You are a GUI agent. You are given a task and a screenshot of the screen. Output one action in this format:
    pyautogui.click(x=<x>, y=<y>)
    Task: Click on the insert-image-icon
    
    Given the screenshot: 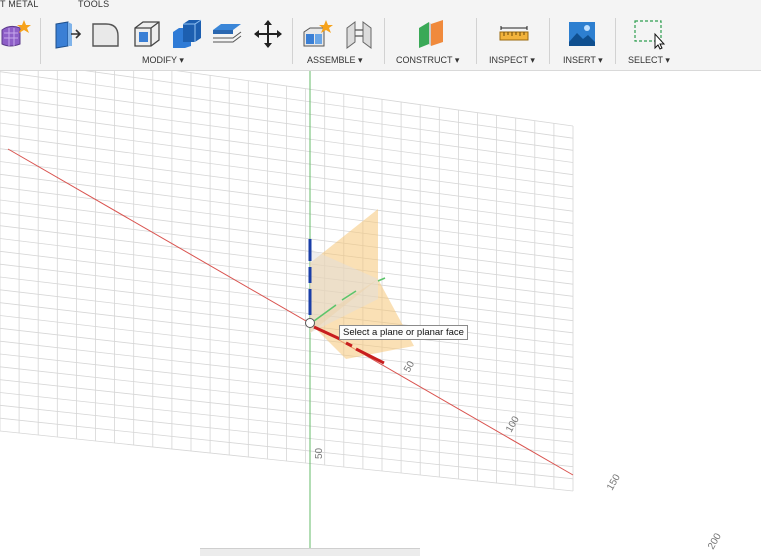 What is the action you would take?
    pyautogui.click(x=582, y=34)
    